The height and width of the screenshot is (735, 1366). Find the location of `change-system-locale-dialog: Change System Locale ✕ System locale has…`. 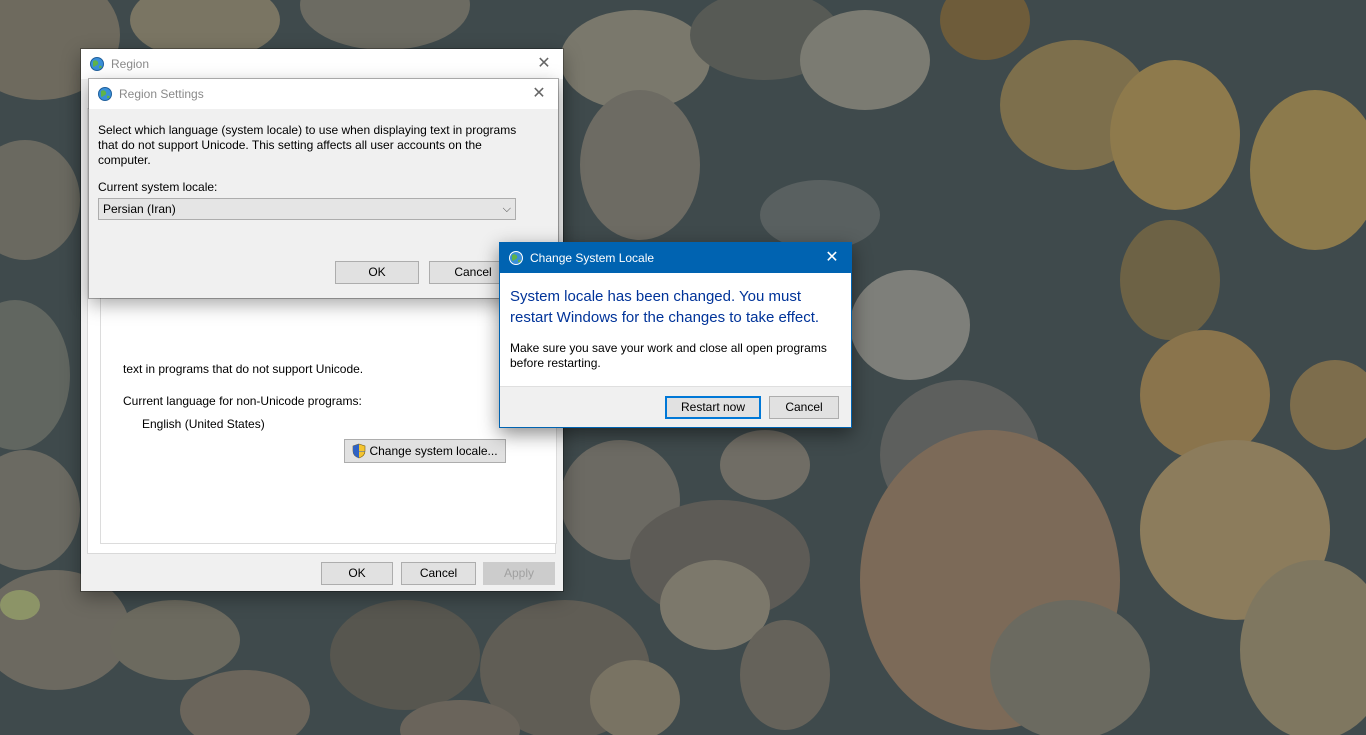

change-system-locale-dialog: Change System Locale ✕ System locale has… is located at coordinates (675, 335).